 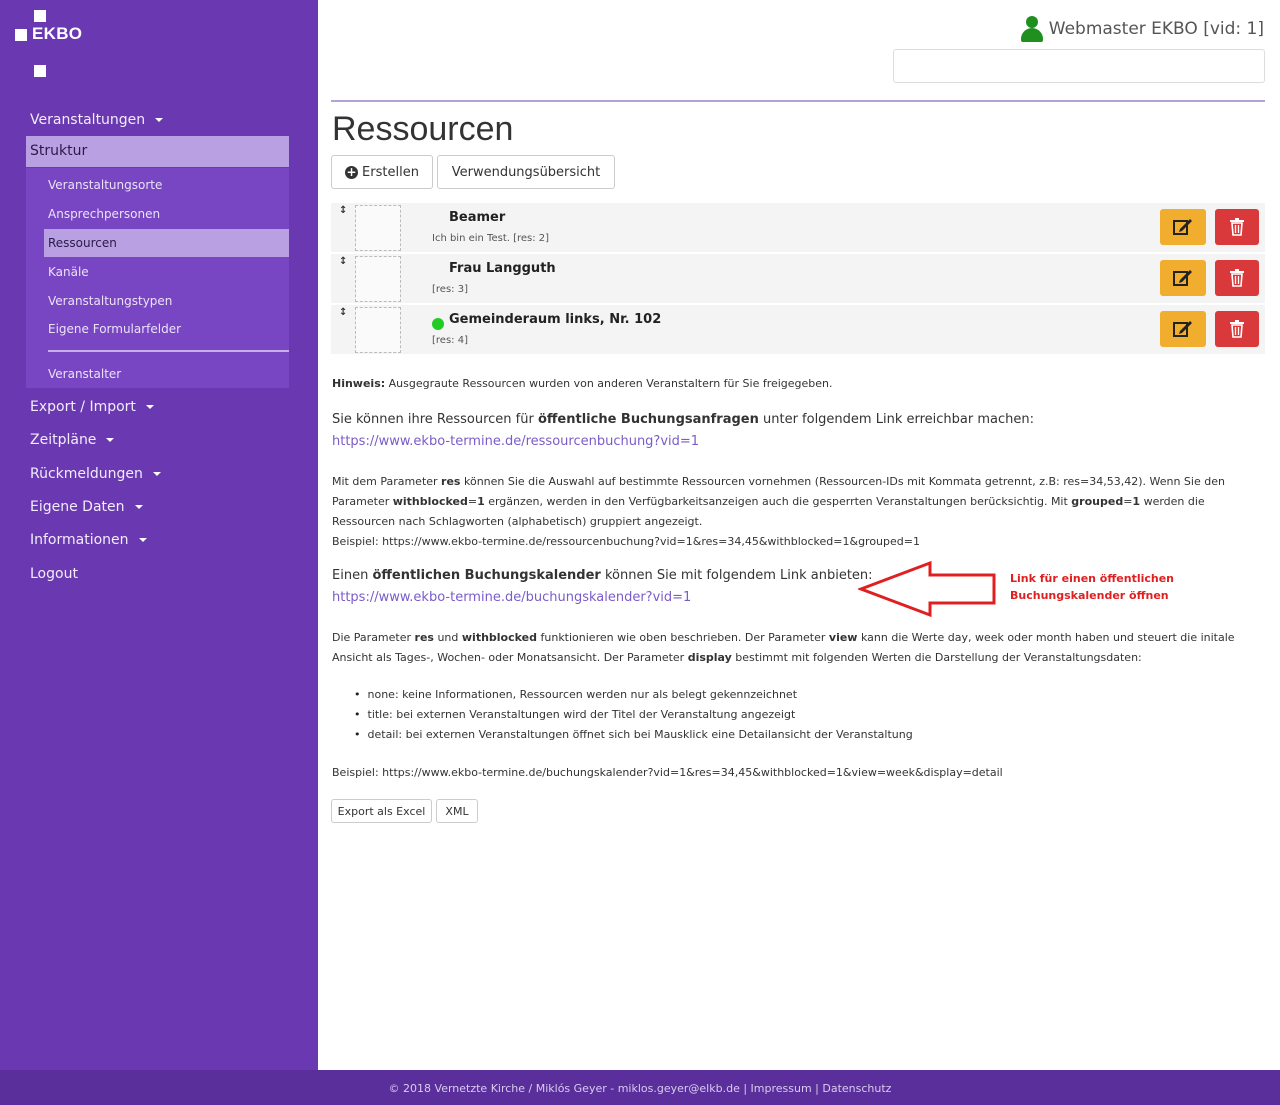 I want to click on plus-circle-icon: +, so click(x=352, y=171).